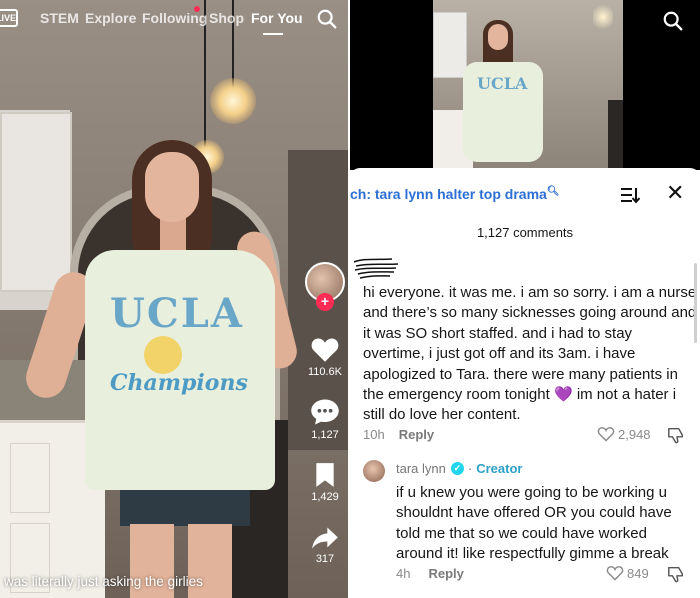 The image size is (700, 598). I want to click on live-tv-icon: LIVE, so click(9, 18).